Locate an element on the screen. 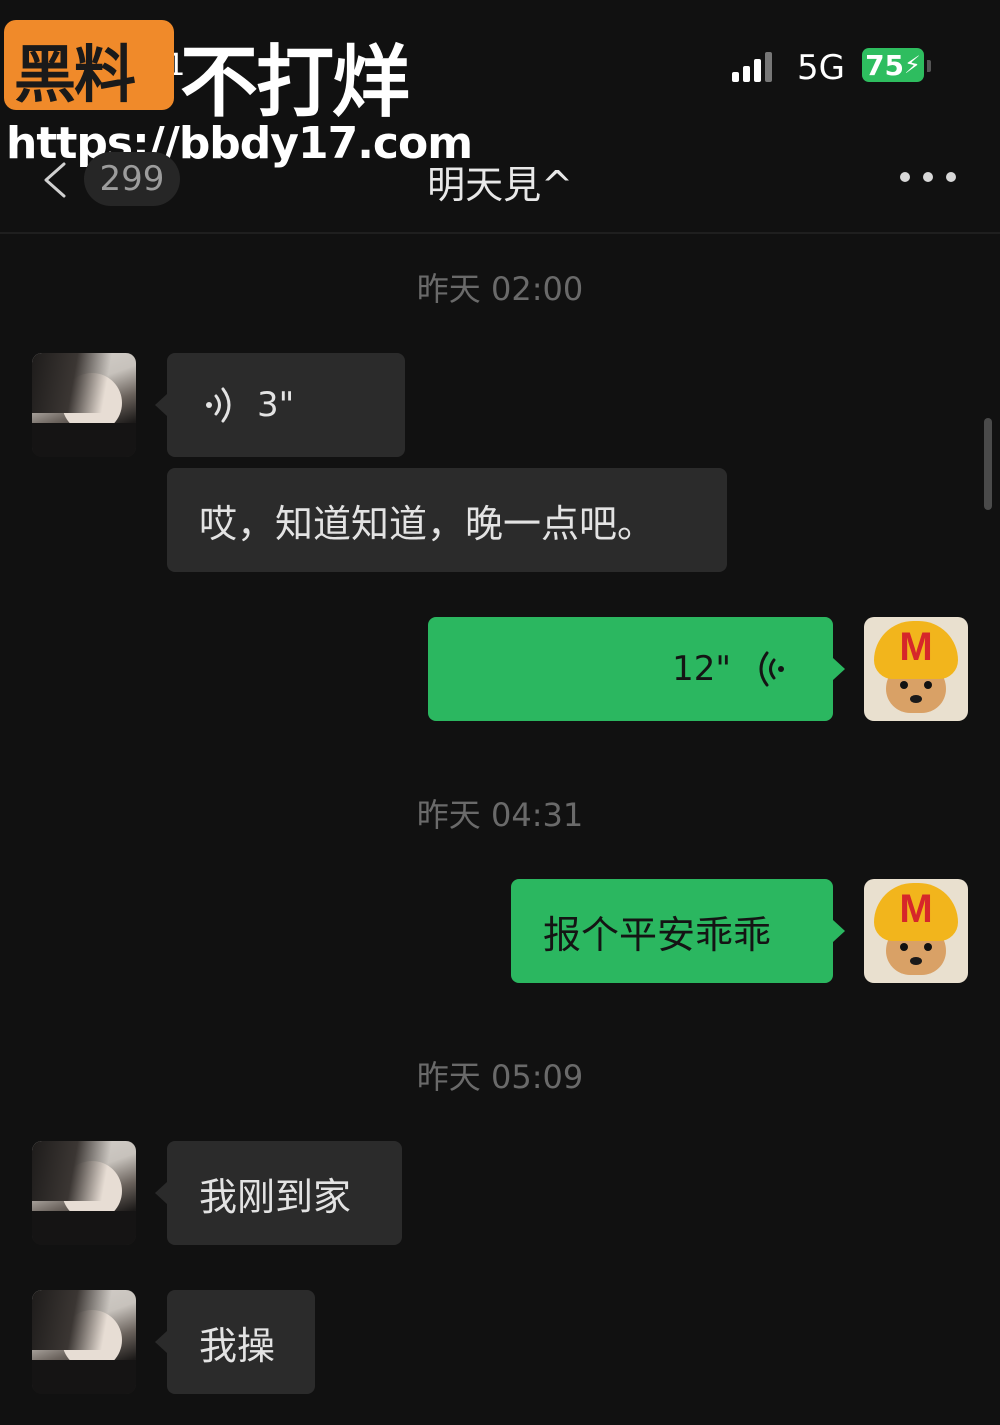 This screenshot has width=1000, height=1425. watermark-logo: 黑料 is located at coordinates (75, 74).